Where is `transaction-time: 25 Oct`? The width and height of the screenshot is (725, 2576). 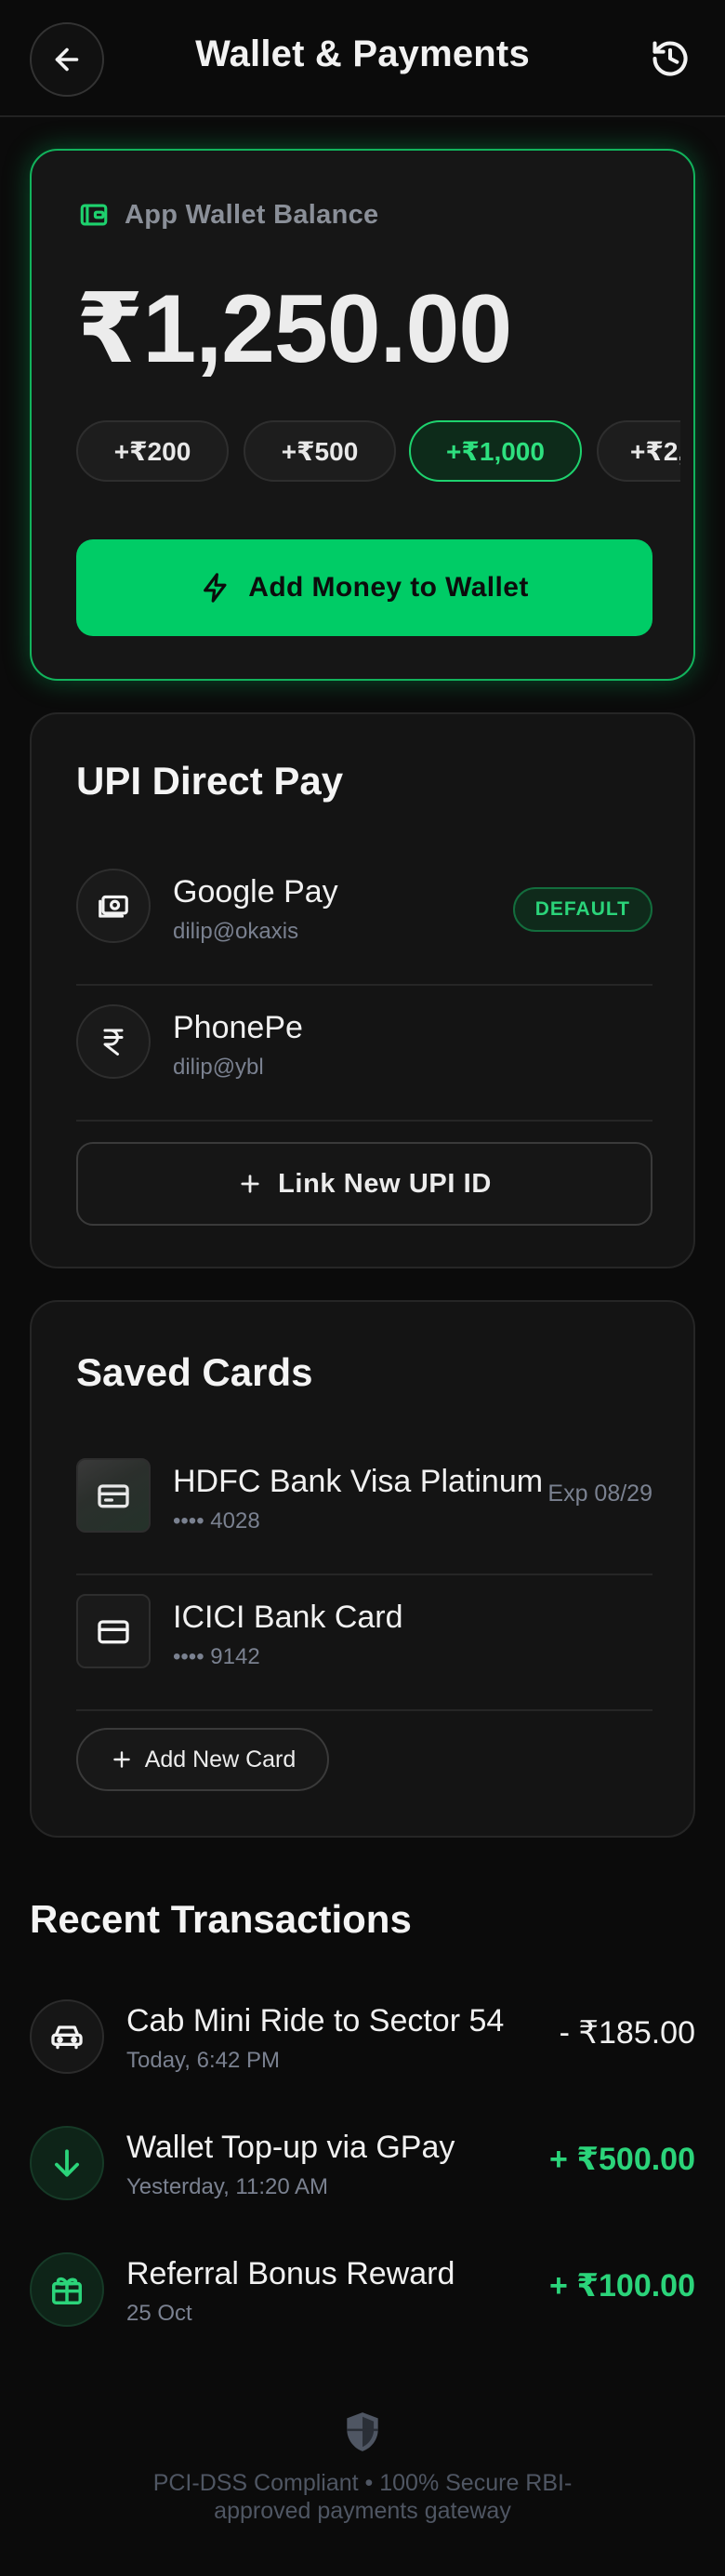 transaction-time: 25 Oct is located at coordinates (159, 2313).